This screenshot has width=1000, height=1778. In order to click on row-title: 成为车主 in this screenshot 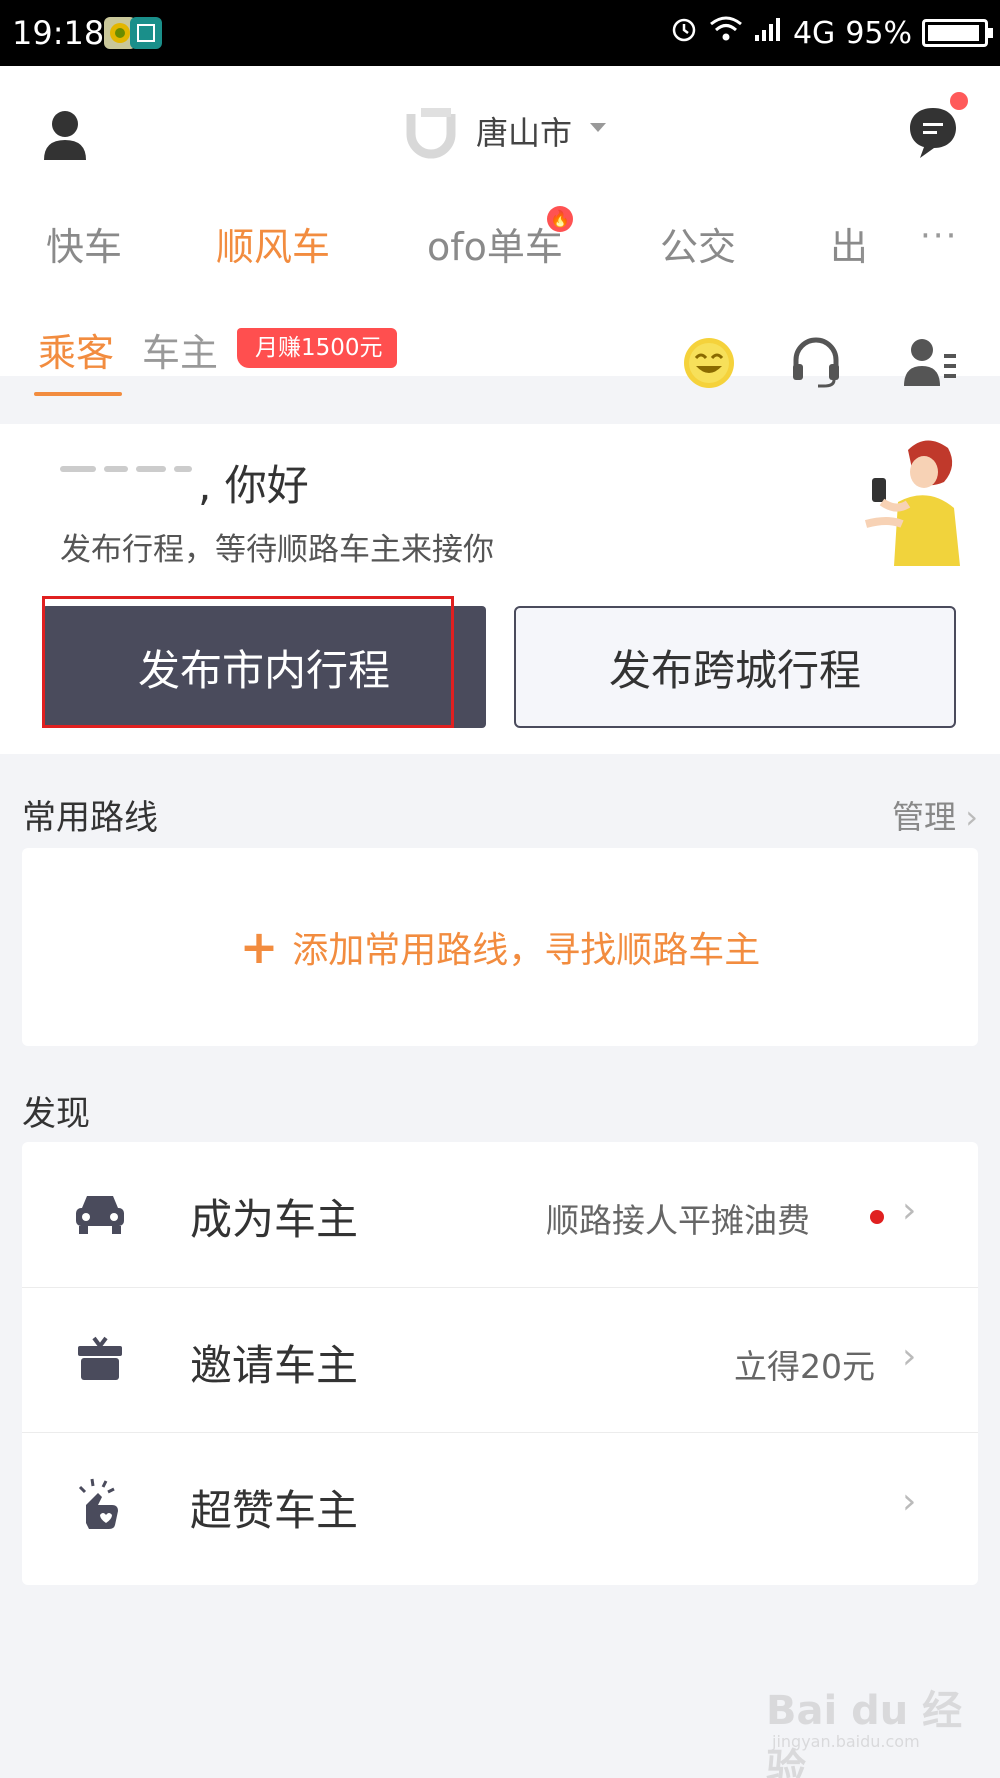, I will do `click(274, 1219)`.